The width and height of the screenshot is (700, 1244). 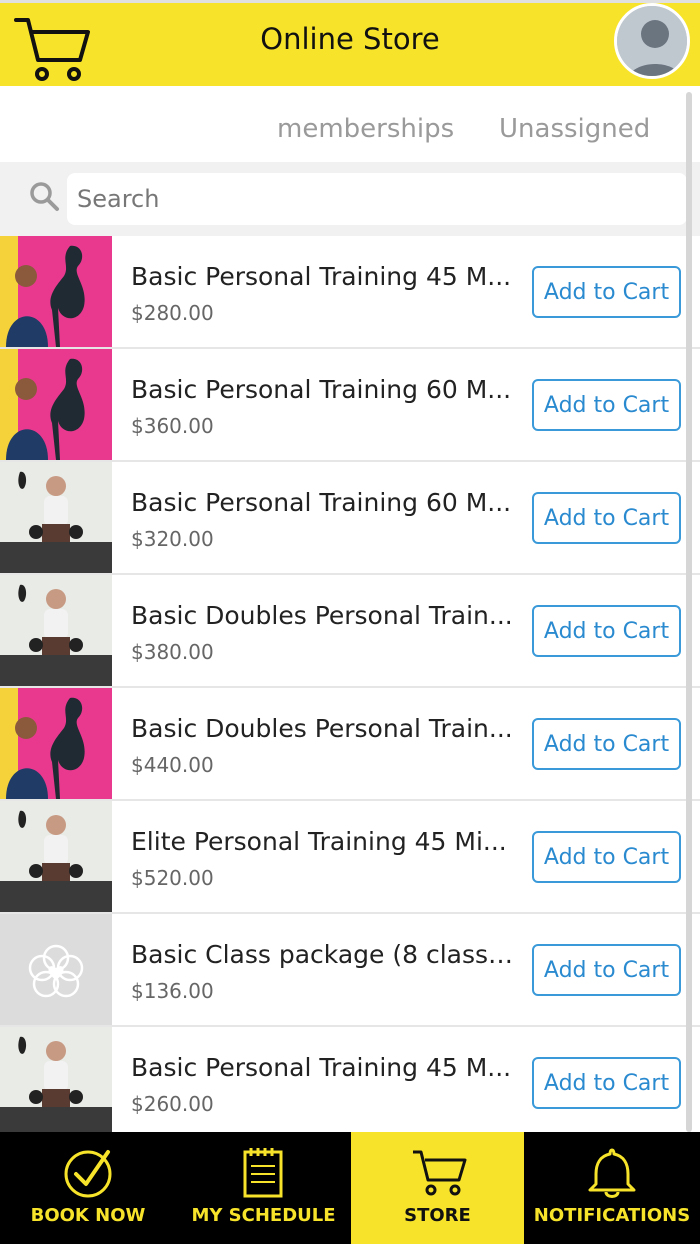 What do you see at coordinates (88, 1174) in the screenshot?
I see `check-circle-icon` at bounding box center [88, 1174].